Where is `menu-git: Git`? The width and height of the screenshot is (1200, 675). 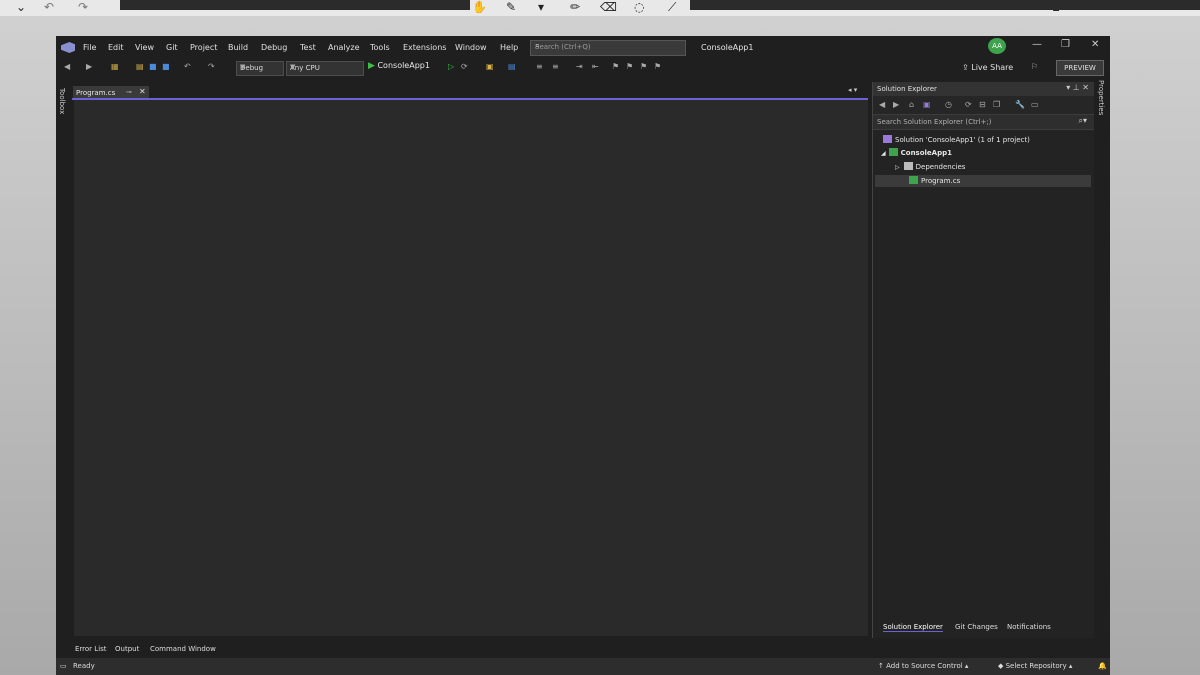 menu-git: Git is located at coordinates (172, 47).